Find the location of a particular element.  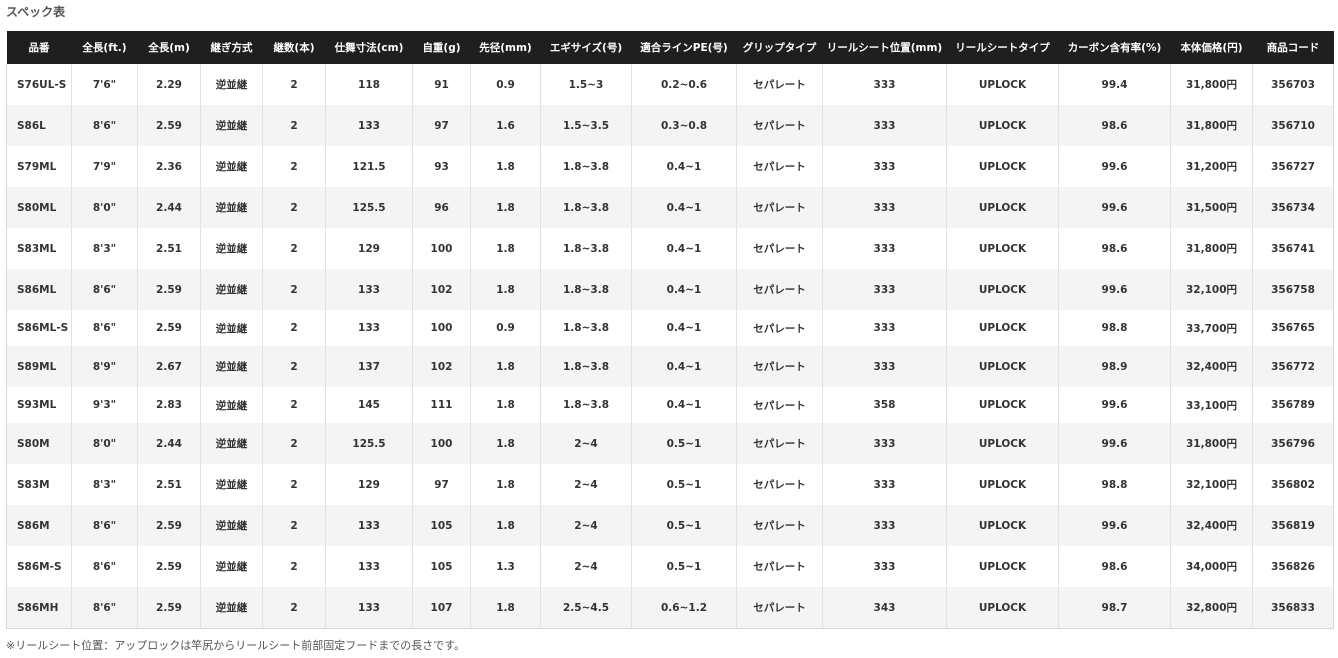

cell-price: 32,100円 is located at coordinates (1211, 484).